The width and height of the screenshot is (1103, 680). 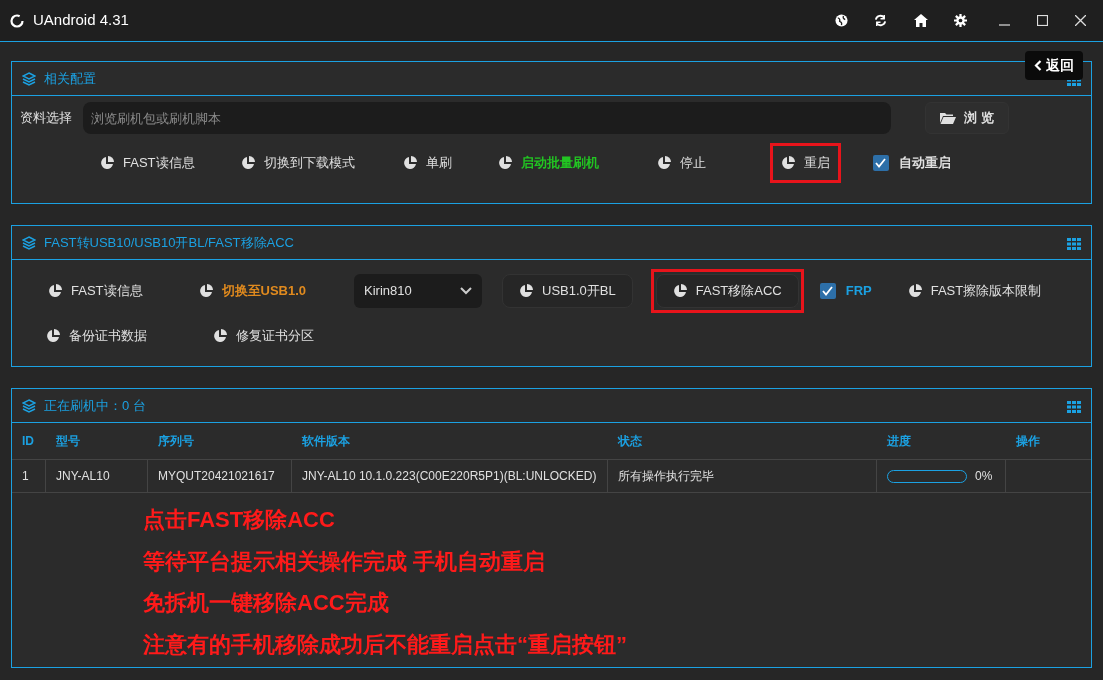 I want to click on action-button: FAST移除ACC, so click(x=727, y=291).